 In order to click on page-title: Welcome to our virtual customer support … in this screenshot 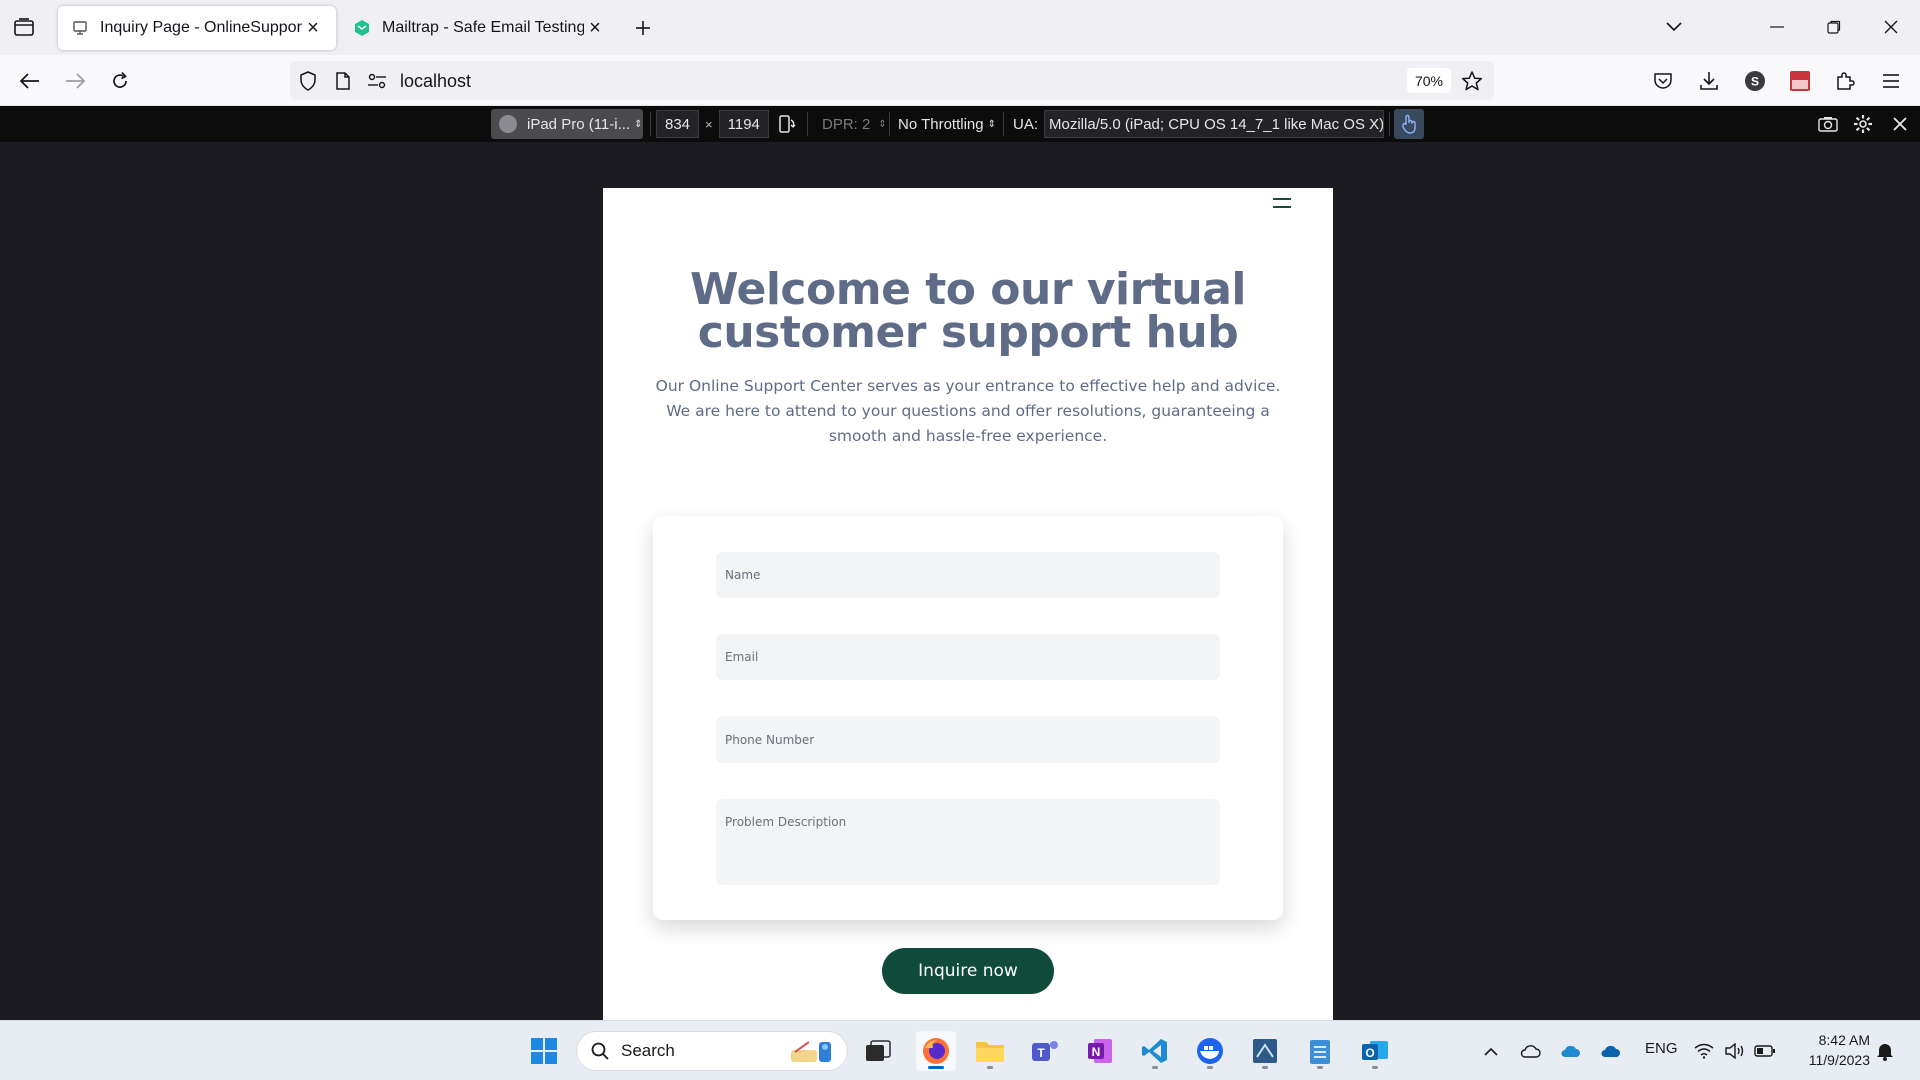, I will do `click(968, 311)`.